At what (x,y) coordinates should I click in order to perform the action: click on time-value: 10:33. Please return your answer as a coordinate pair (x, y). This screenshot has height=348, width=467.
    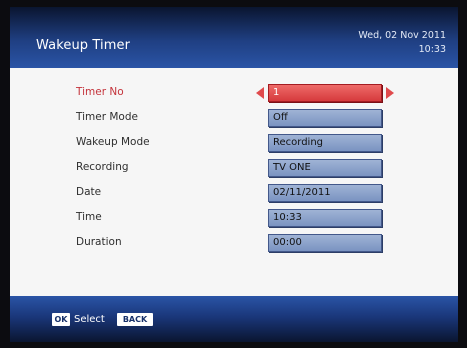
    Looking at the image, I should click on (287, 217).